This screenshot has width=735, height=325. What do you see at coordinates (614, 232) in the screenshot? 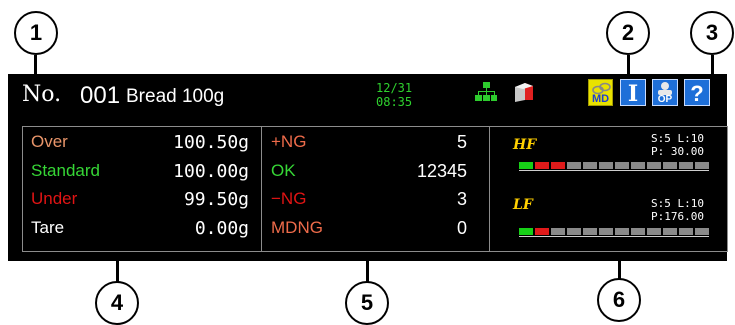
I see `lf-level-bar` at bounding box center [614, 232].